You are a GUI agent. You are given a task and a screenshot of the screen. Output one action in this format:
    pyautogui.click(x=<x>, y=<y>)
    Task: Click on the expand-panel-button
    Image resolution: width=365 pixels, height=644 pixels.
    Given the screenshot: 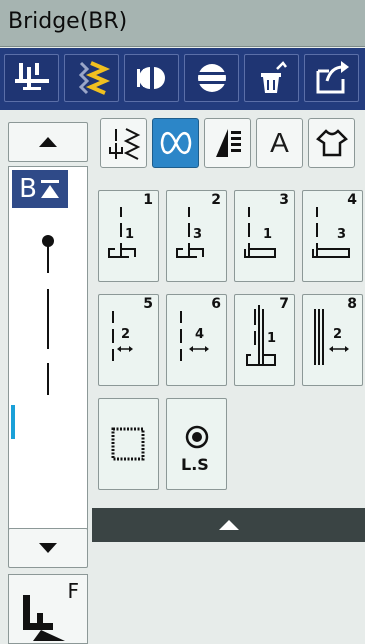 What is the action you would take?
    pyautogui.click(x=228, y=525)
    